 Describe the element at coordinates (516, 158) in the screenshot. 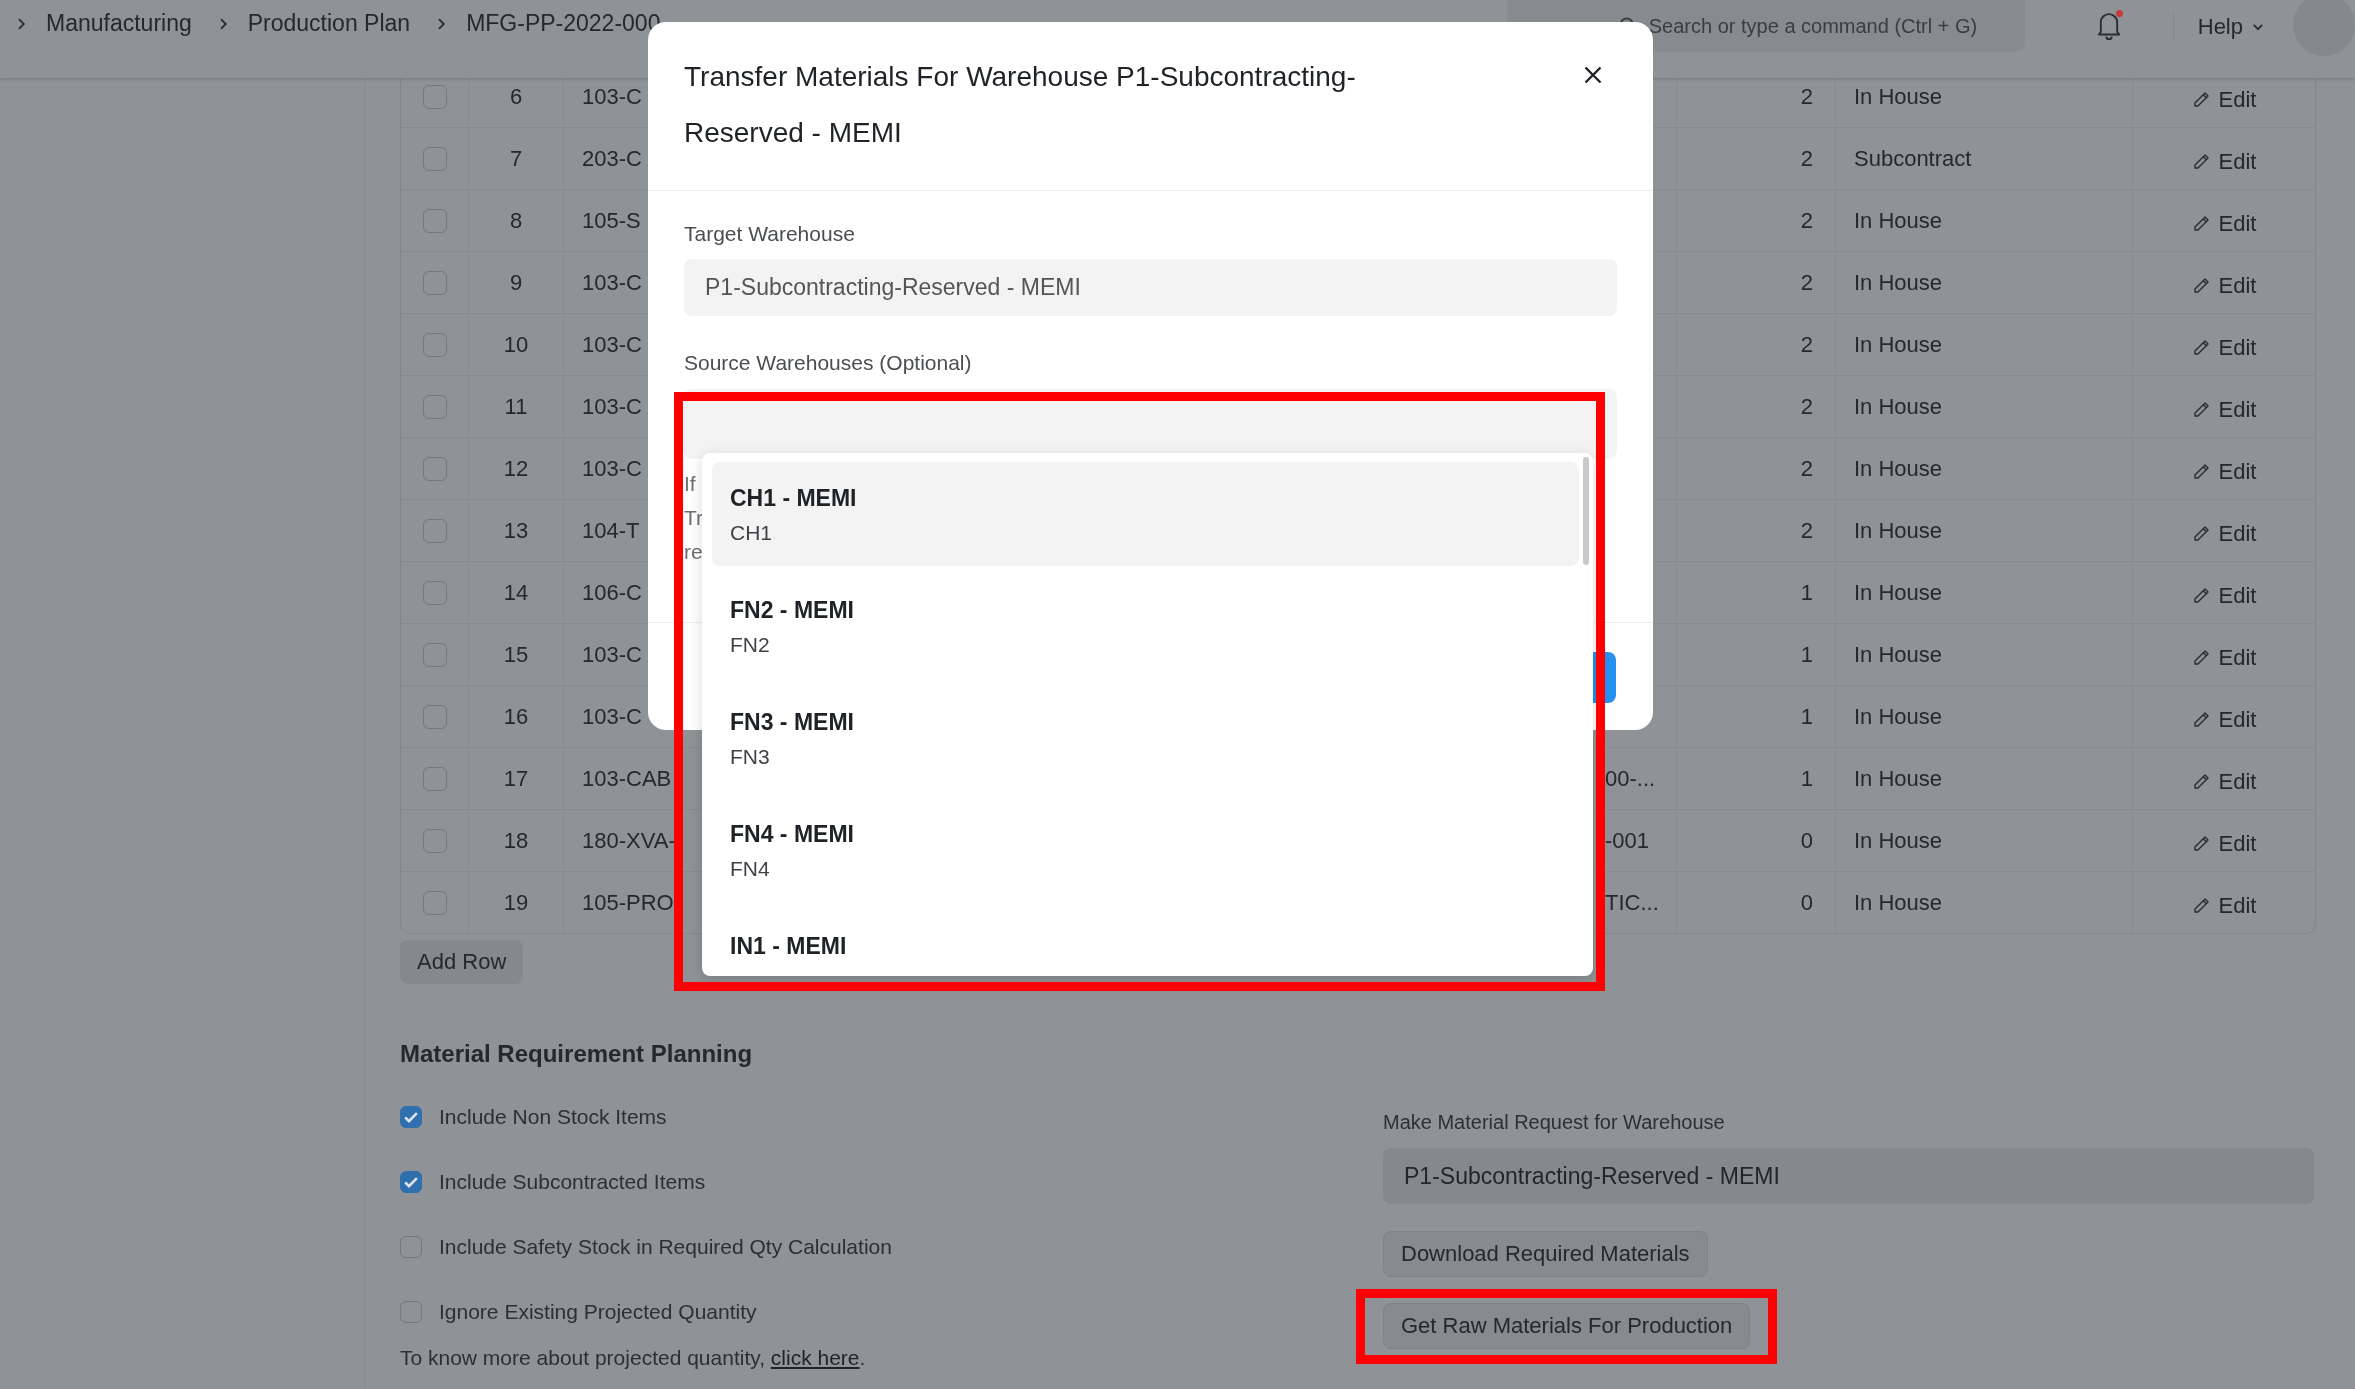

I see `row-number: 7` at that location.